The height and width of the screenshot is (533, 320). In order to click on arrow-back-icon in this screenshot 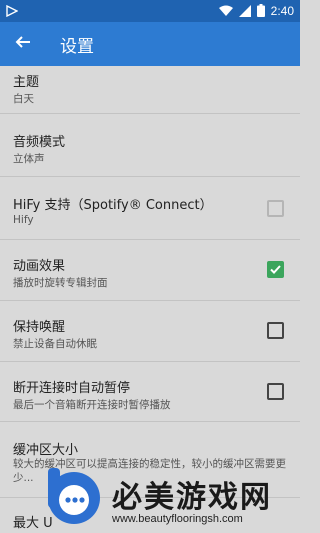, I will do `click(23, 44)`.